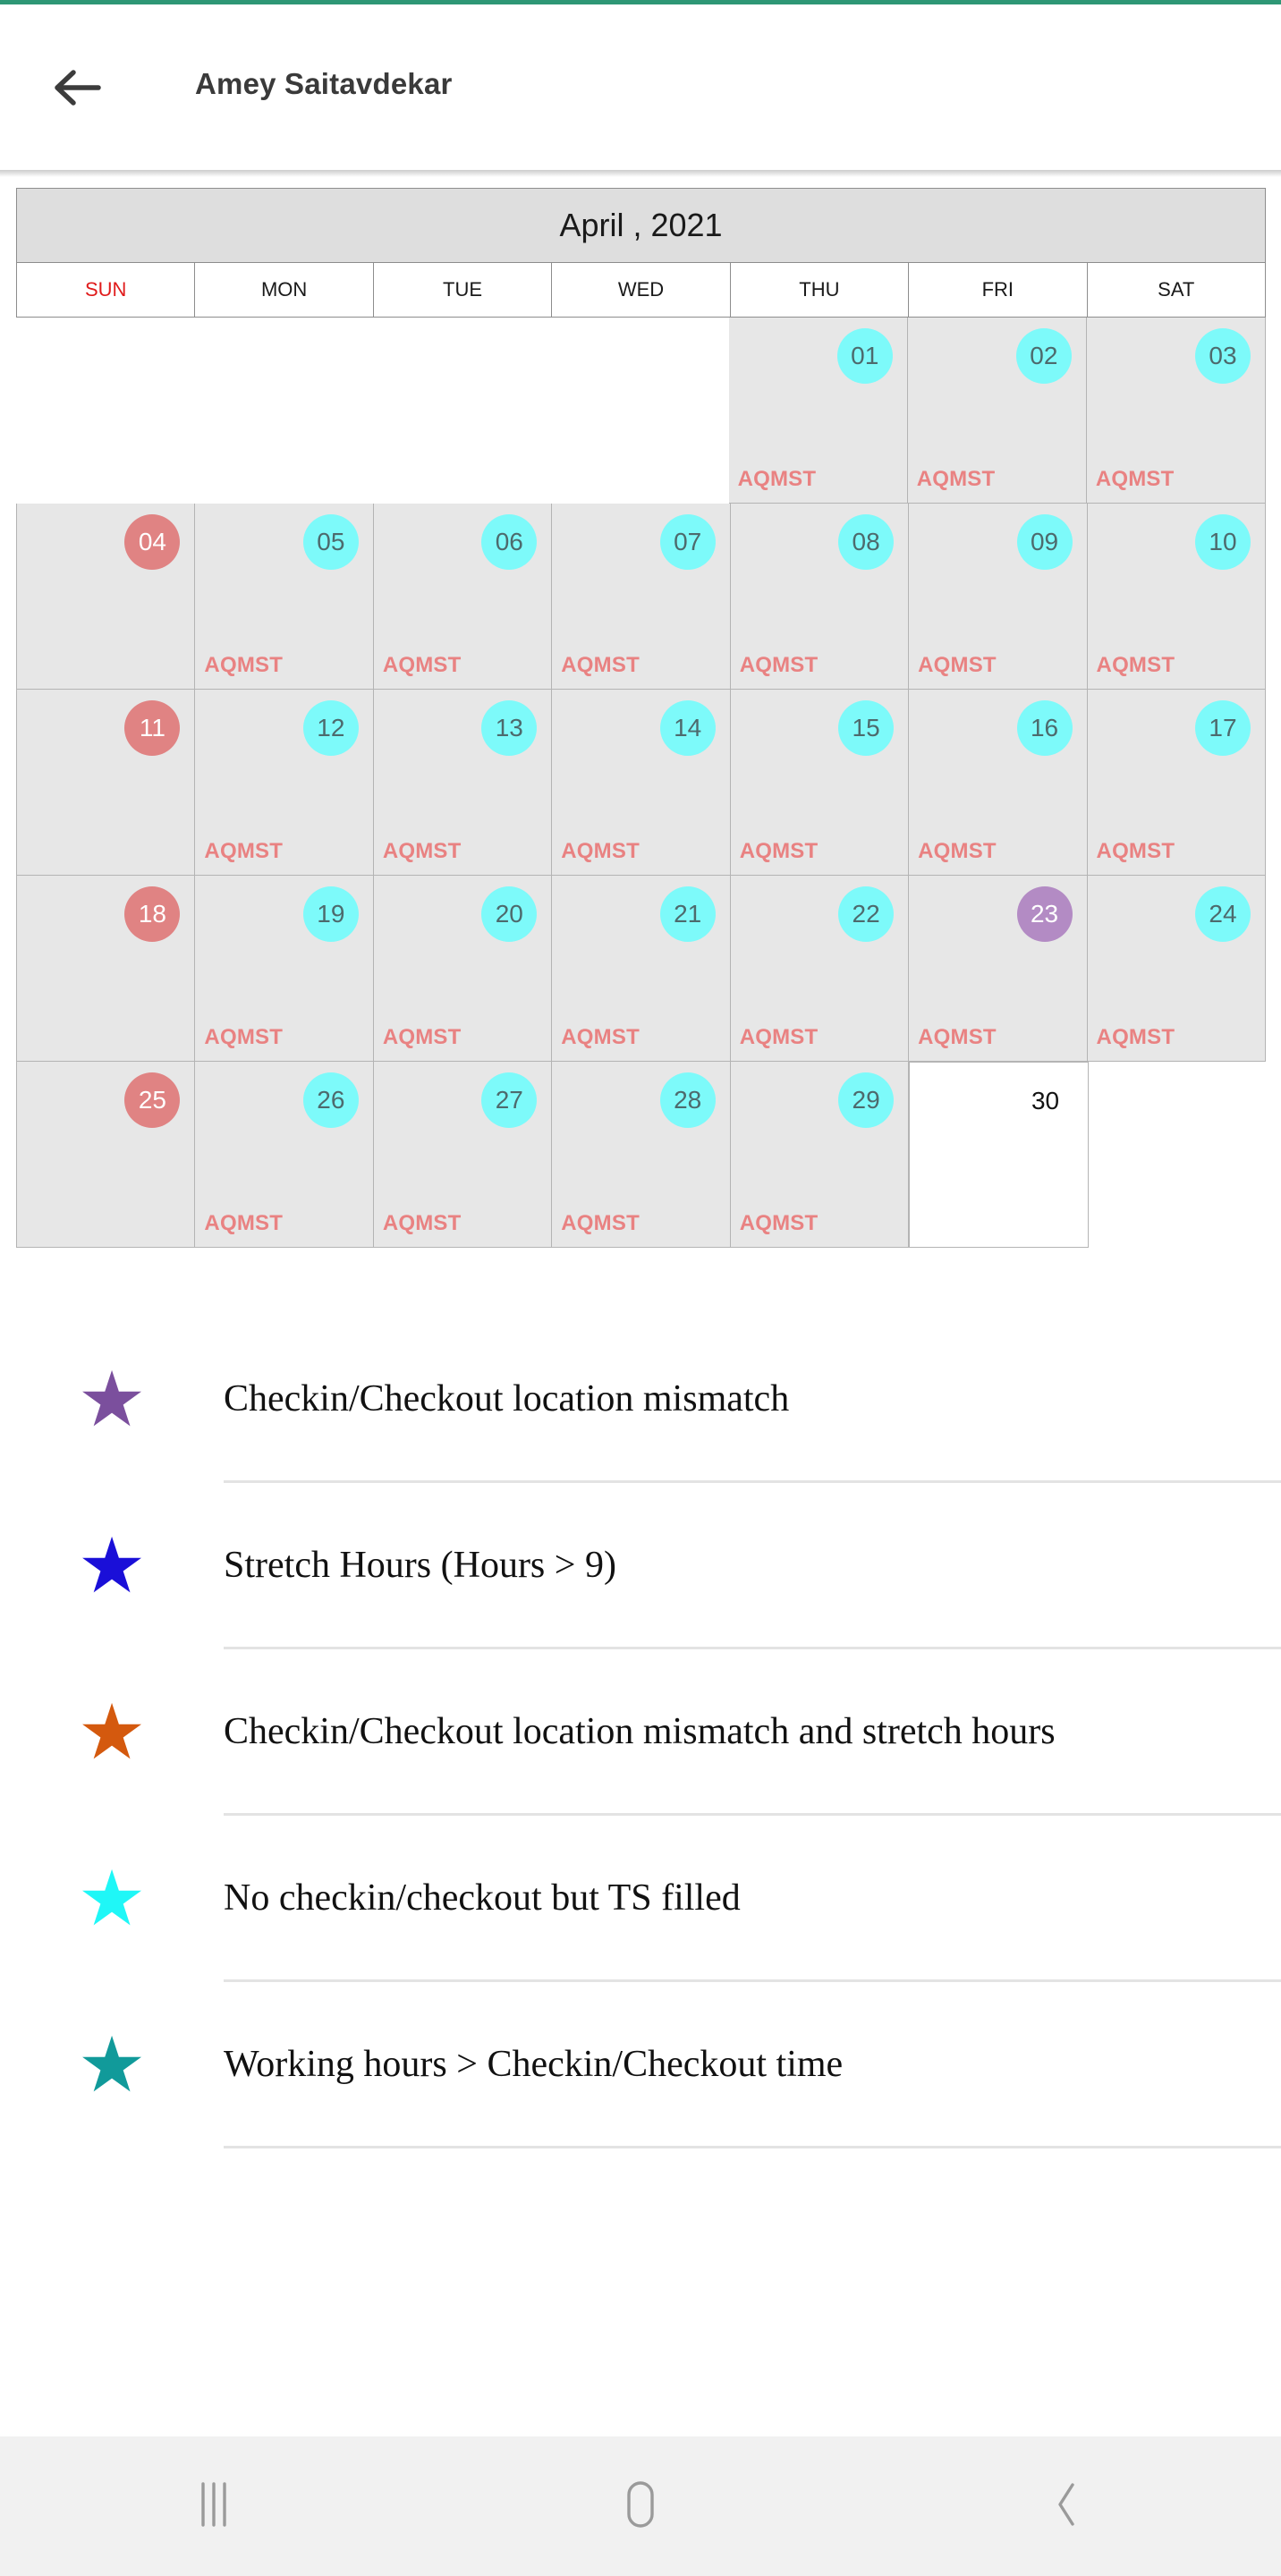 This screenshot has height=2576, width=1281. I want to click on calendar-cell-day: 14 AQMST, so click(641, 783).